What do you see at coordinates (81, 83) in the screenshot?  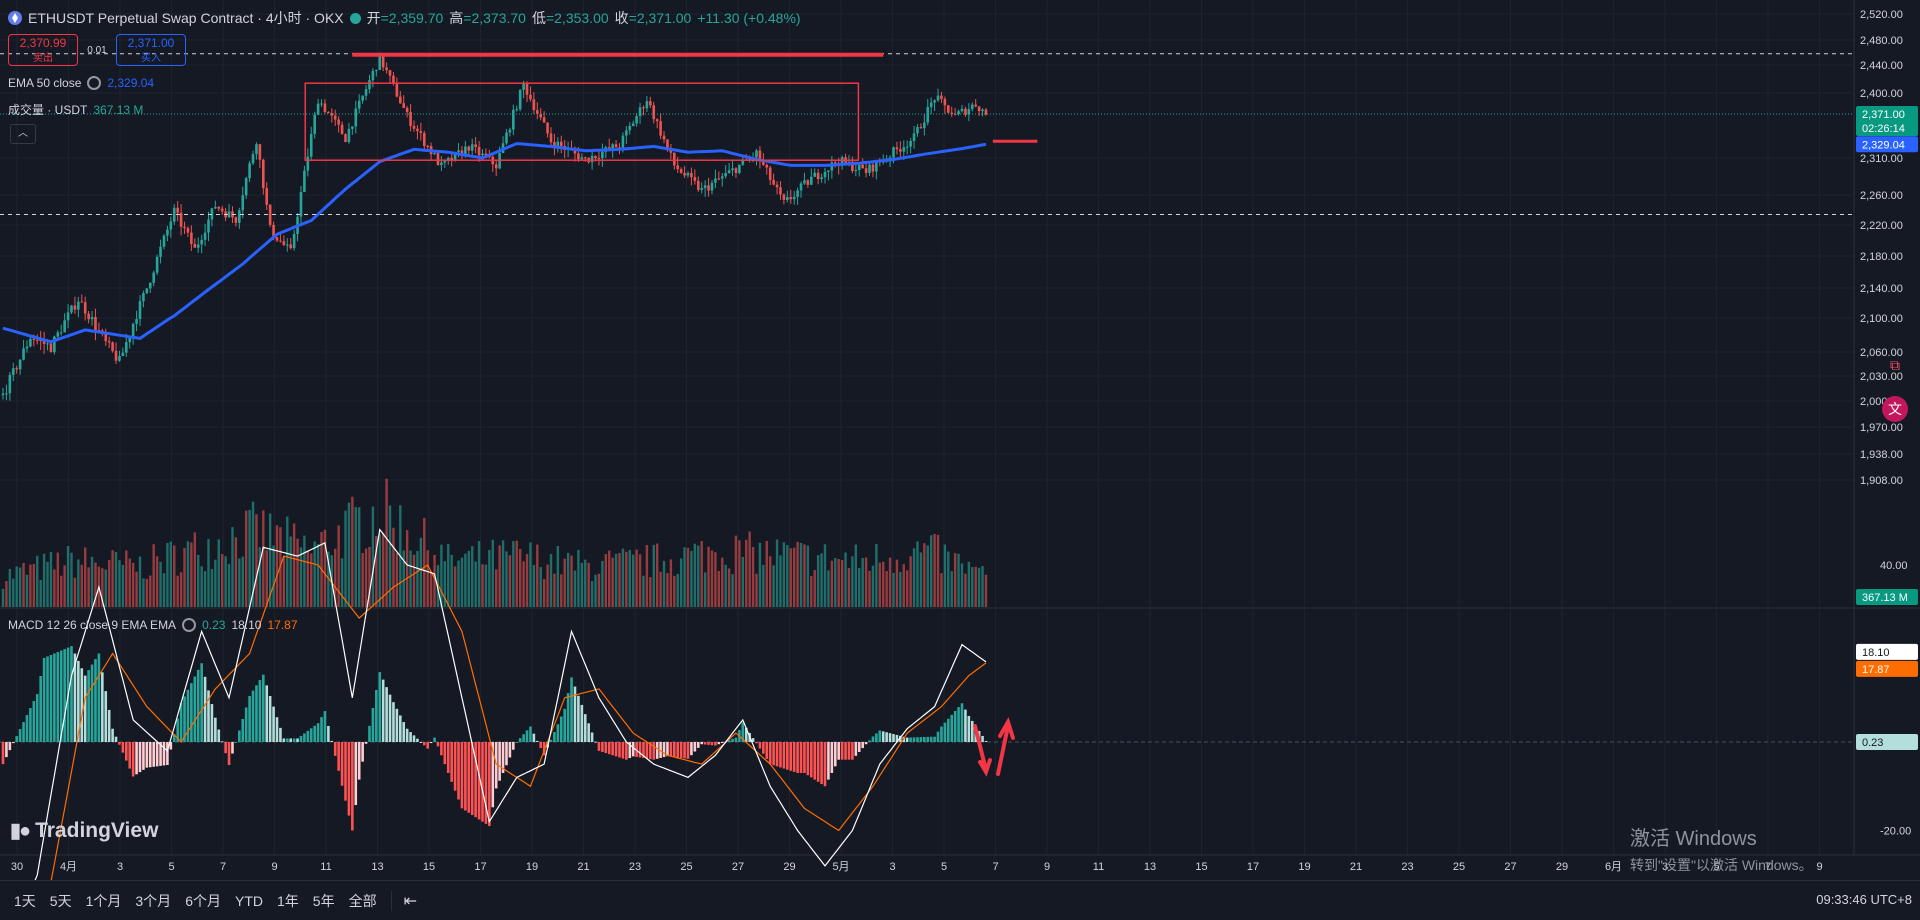 I see `ema-legend: EMA 50 close 2,329.04` at bounding box center [81, 83].